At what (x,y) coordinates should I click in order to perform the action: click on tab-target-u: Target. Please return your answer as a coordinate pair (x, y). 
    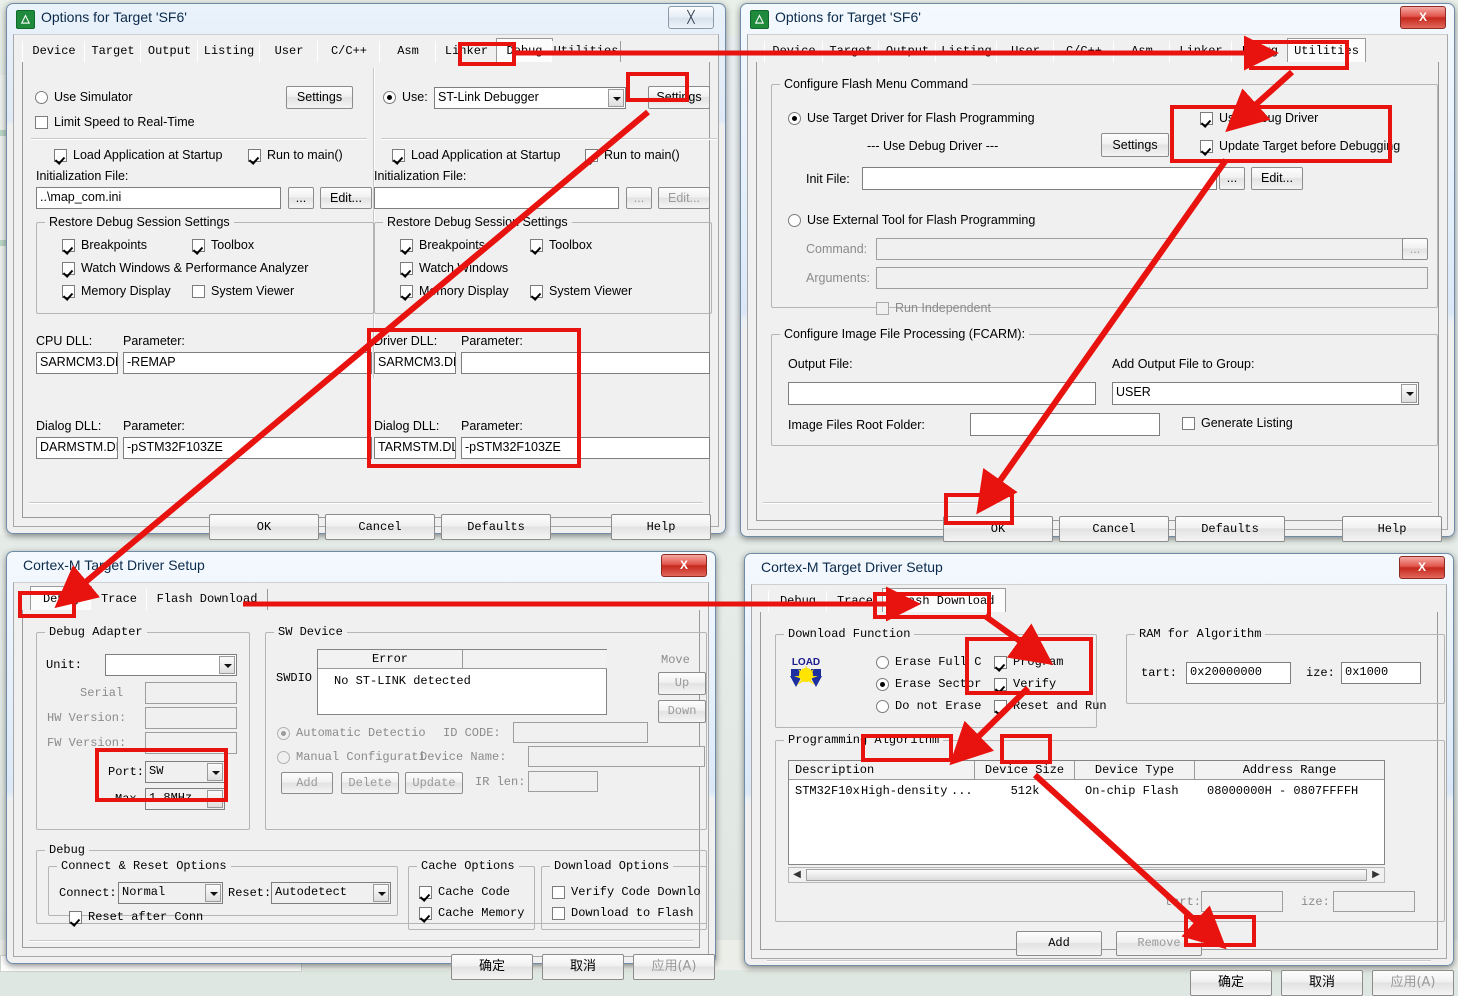
    Looking at the image, I should click on (851, 51).